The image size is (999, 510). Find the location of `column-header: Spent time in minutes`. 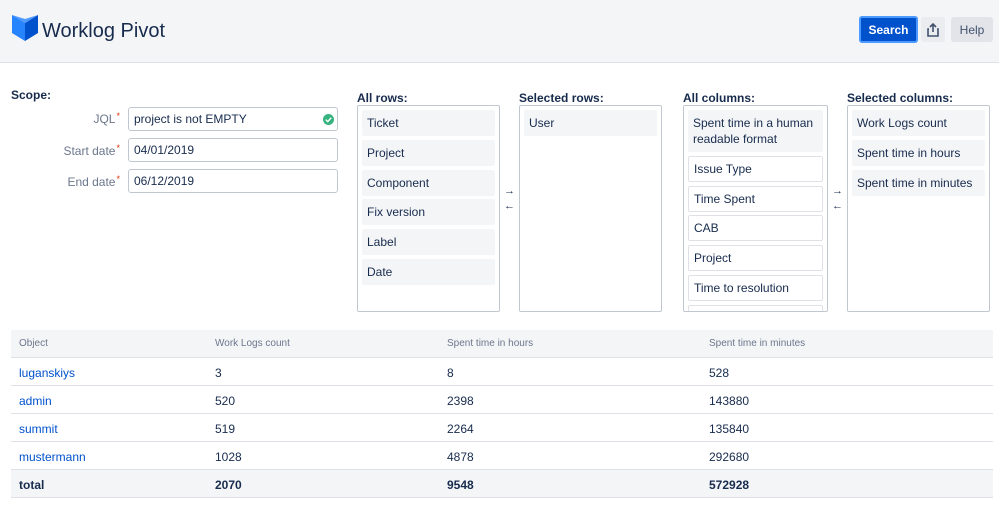

column-header: Spent time in minutes is located at coordinates (757, 343).